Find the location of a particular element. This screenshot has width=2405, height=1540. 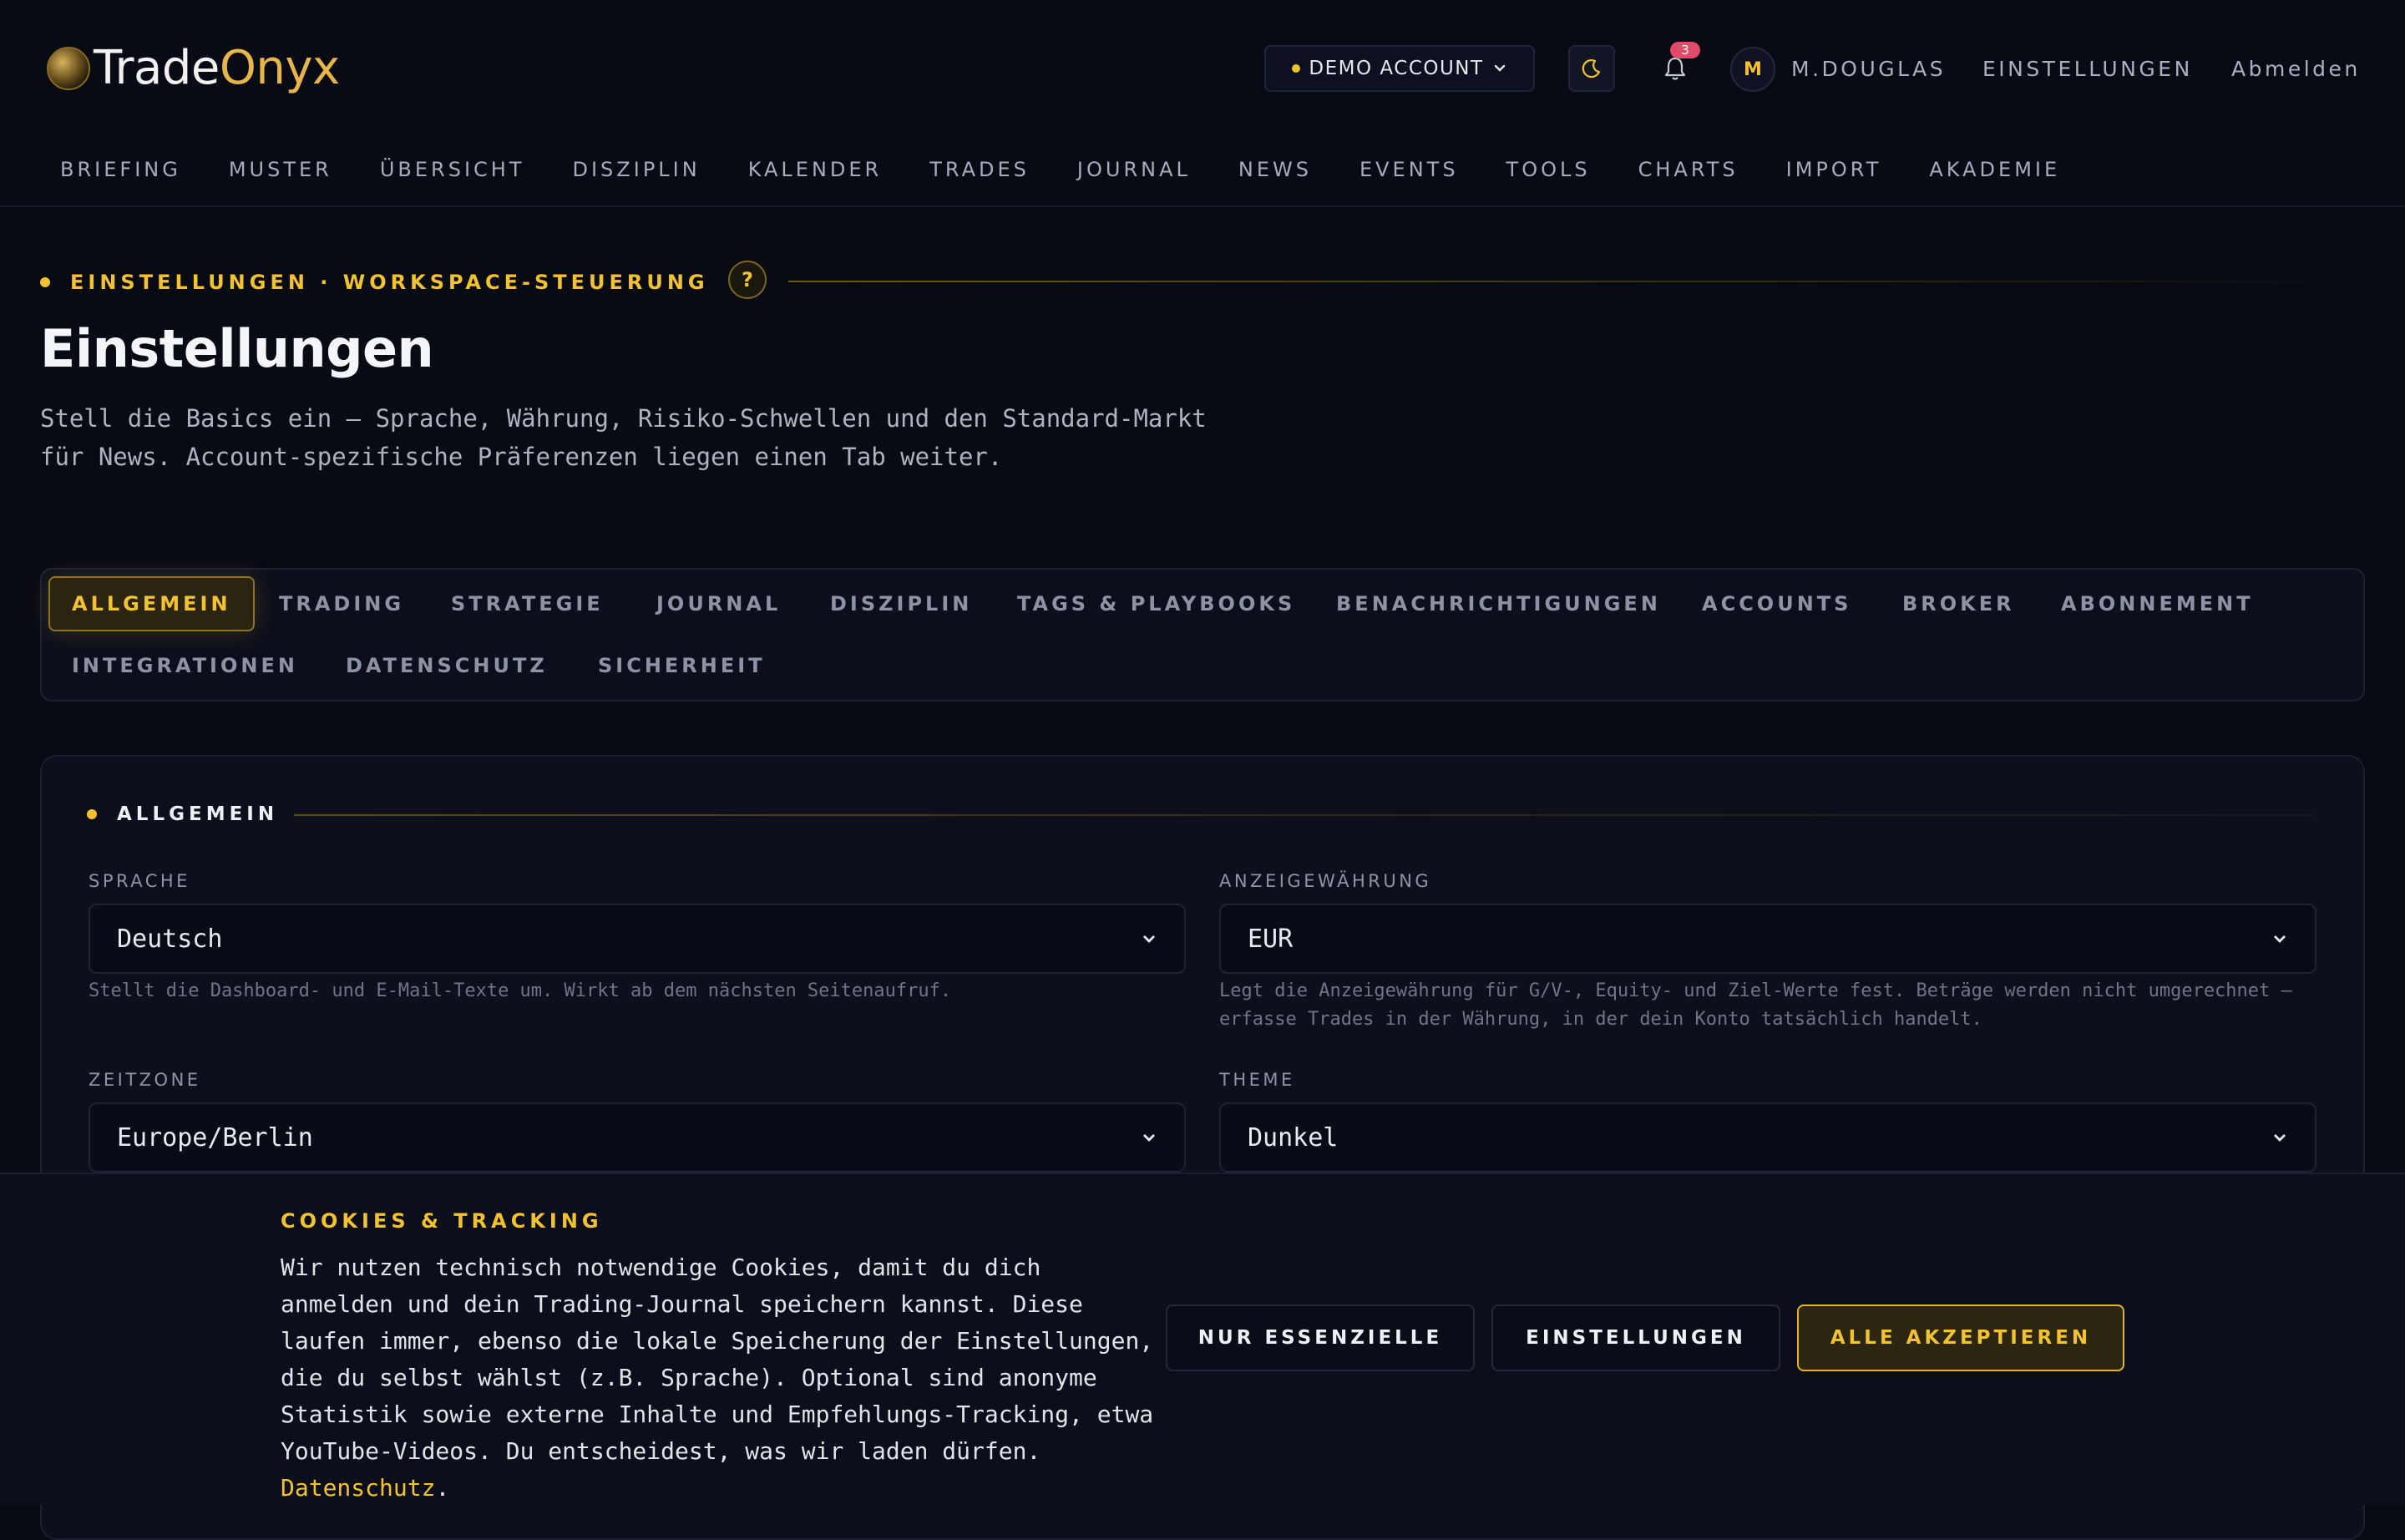

section-dot-icon is located at coordinates (92, 814).